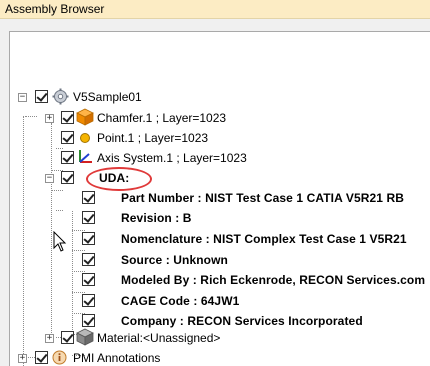 This screenshot has width=430, height=366. What do you see at coordinates (85, 337) in the screenshot?
I see `material-cube-icon` at bounding box center [85, 337].